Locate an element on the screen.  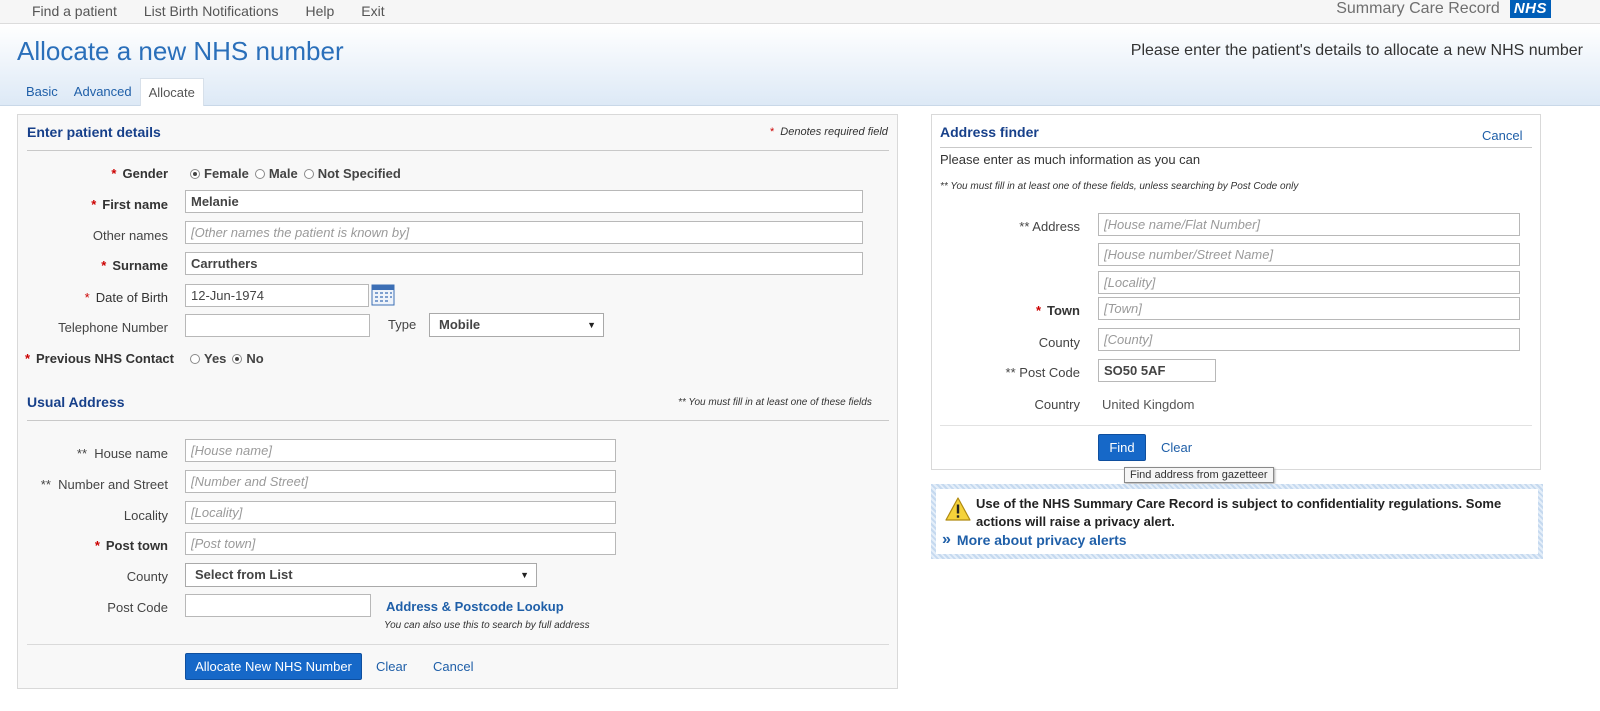
gender-female-radio: Female is located at coordinates (219, 173).